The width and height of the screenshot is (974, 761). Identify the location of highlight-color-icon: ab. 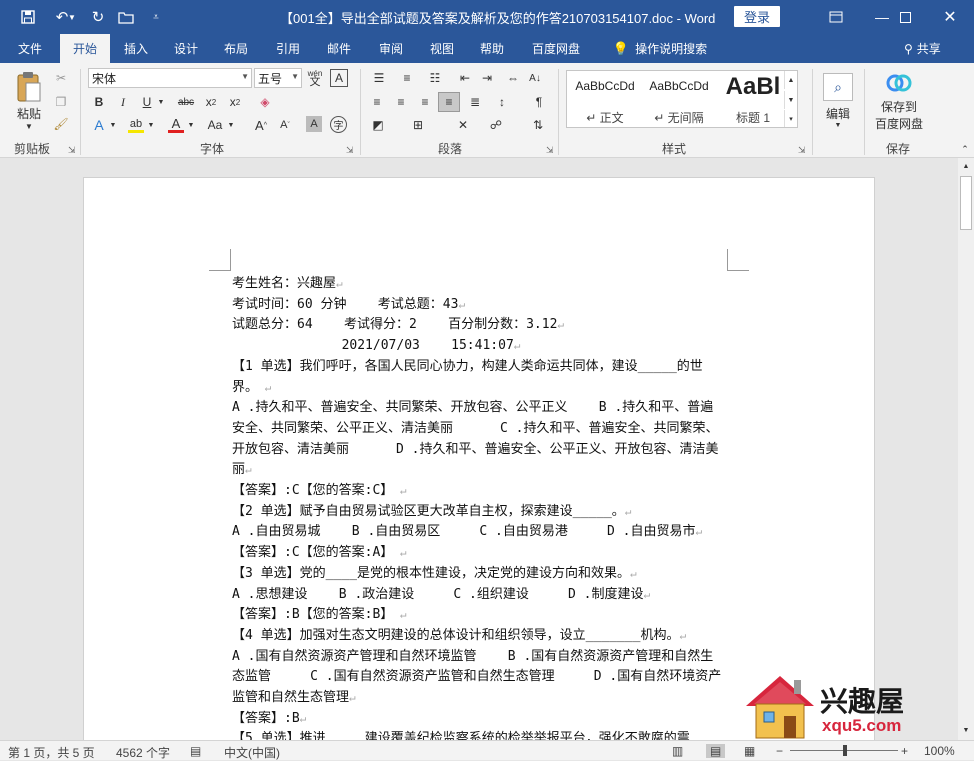
(136, 125).